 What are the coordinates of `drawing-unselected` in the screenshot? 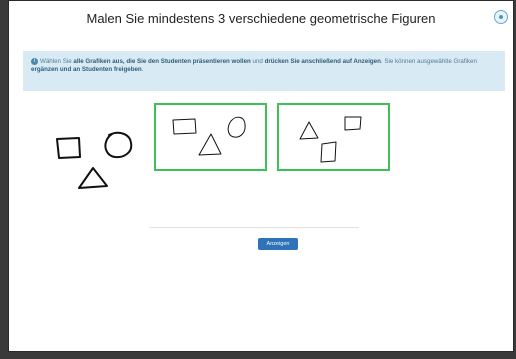 It's located at (94, 160).